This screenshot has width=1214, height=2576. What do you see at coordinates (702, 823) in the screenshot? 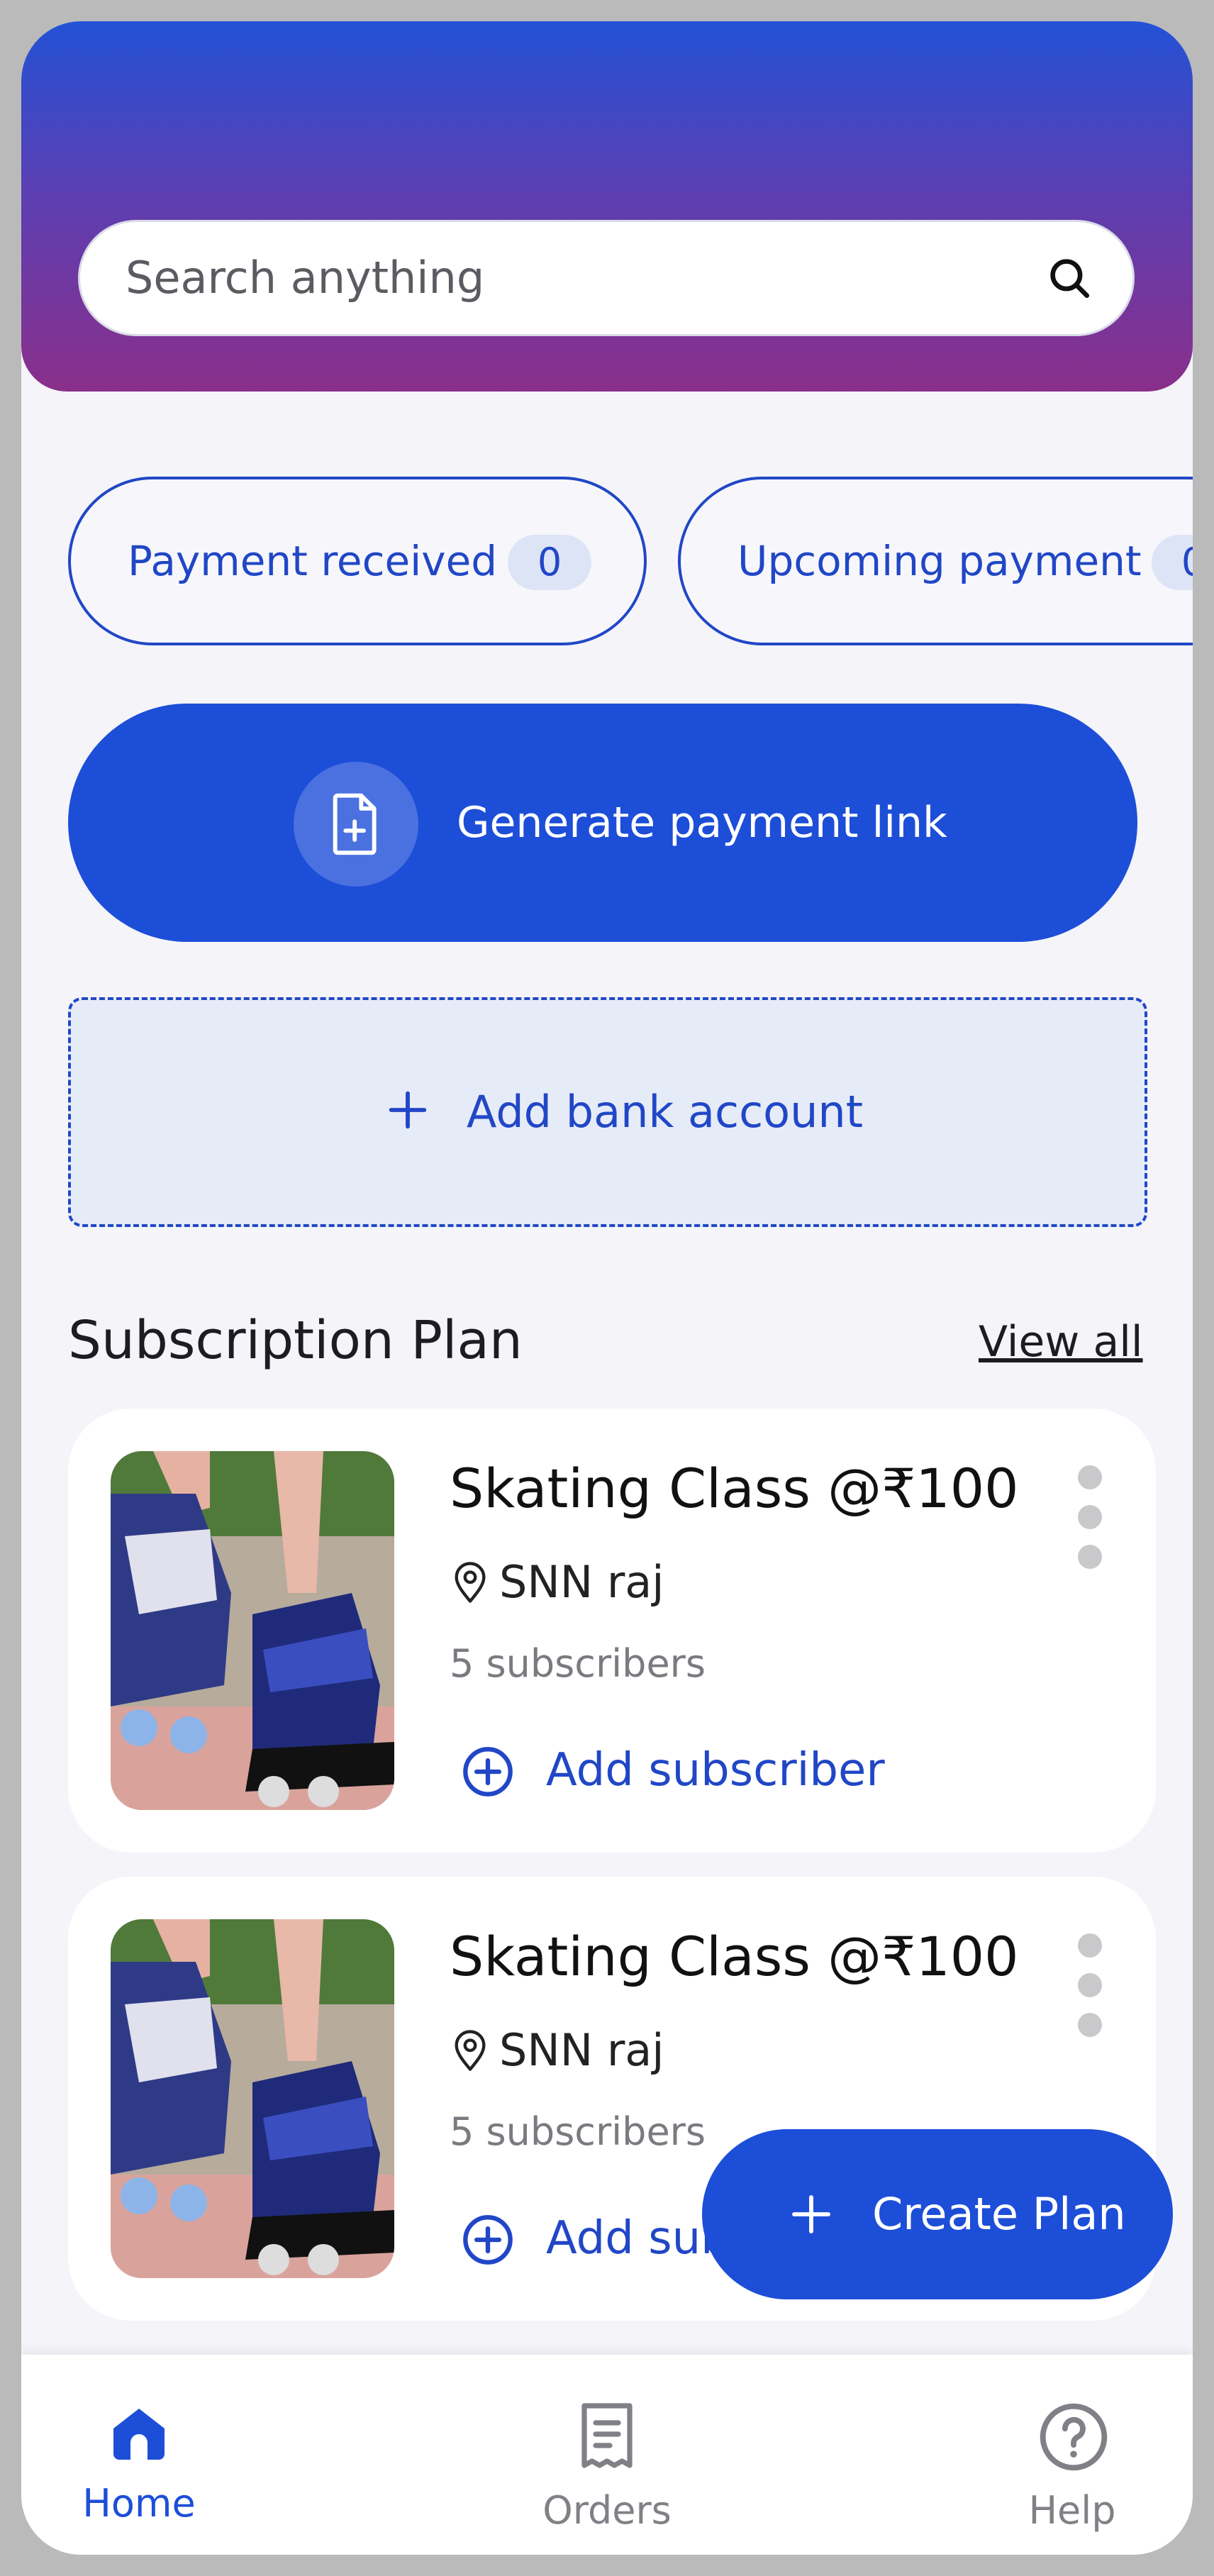
I see `generate-payment-link-label: Generate payment link` at bounding box center [702, 823].